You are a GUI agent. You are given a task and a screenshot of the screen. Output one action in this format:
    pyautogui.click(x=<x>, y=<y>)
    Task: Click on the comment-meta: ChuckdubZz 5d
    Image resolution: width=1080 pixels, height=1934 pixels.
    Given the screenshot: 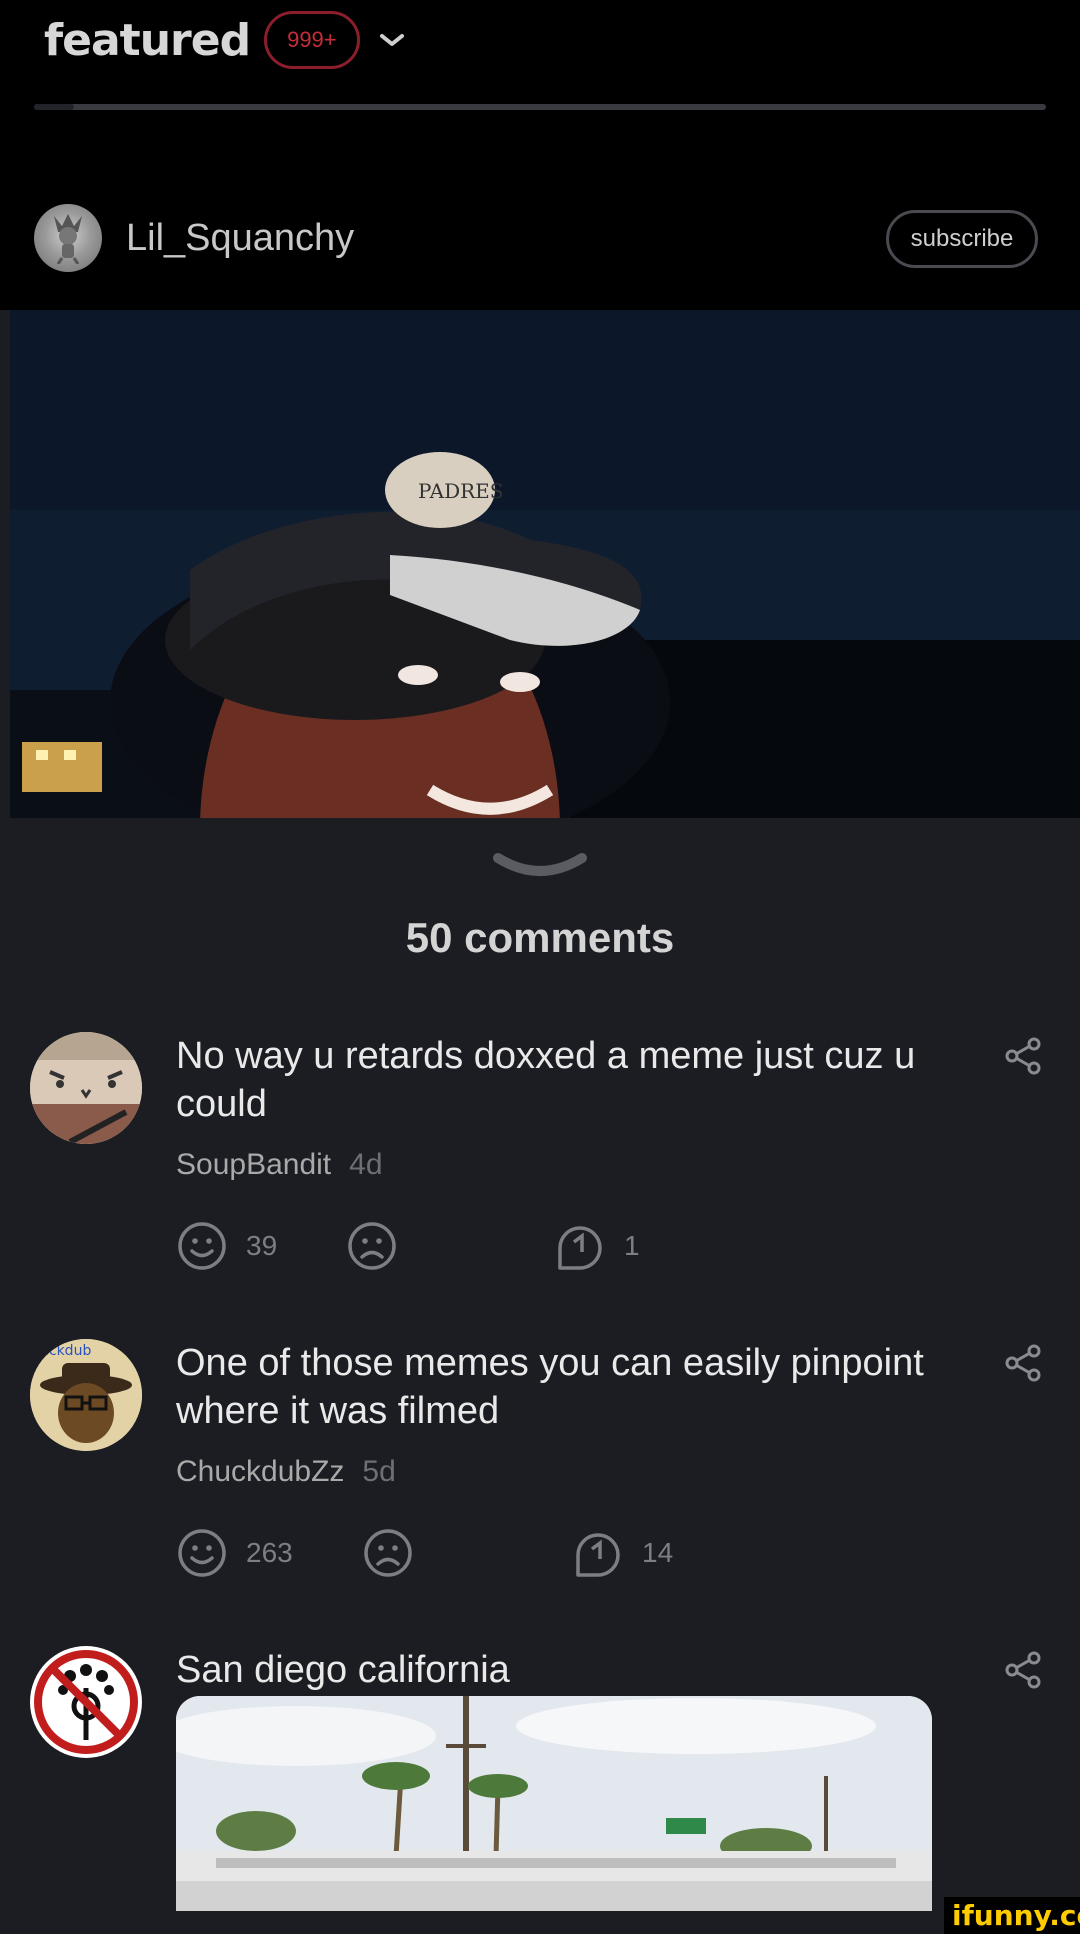 What is the action you would take?
    pyautogui.click(x=286, y=1472)
    